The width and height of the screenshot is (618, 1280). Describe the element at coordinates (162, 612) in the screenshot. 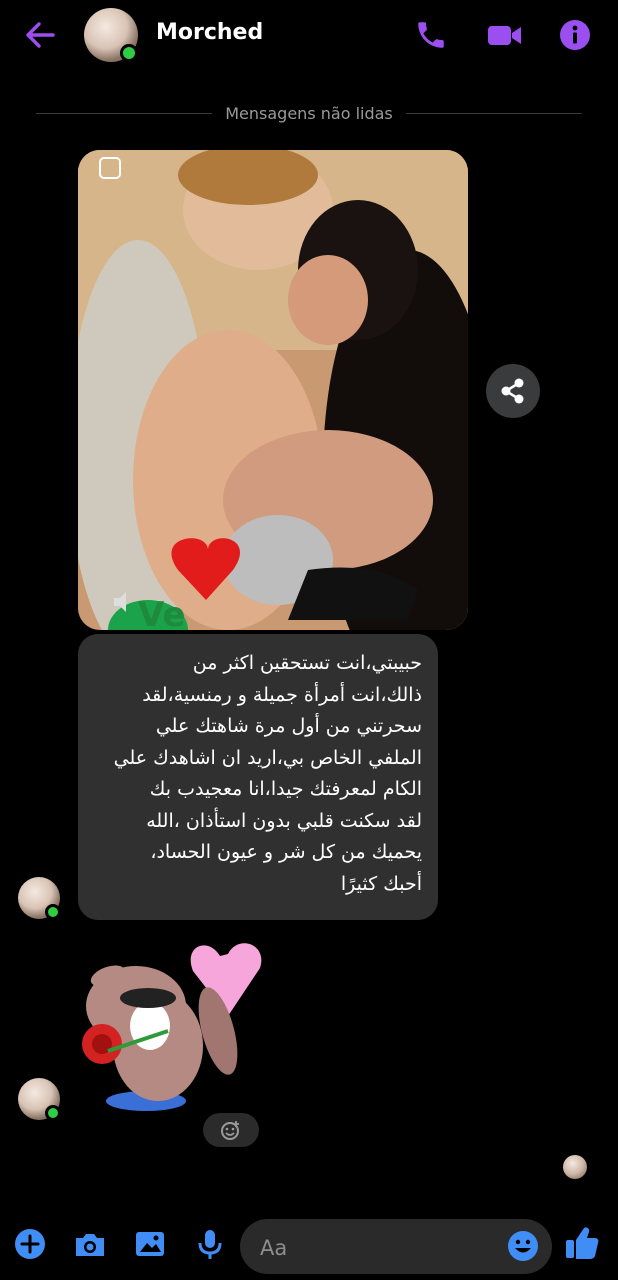

I see `love-sticker-text: Ve` at that location.